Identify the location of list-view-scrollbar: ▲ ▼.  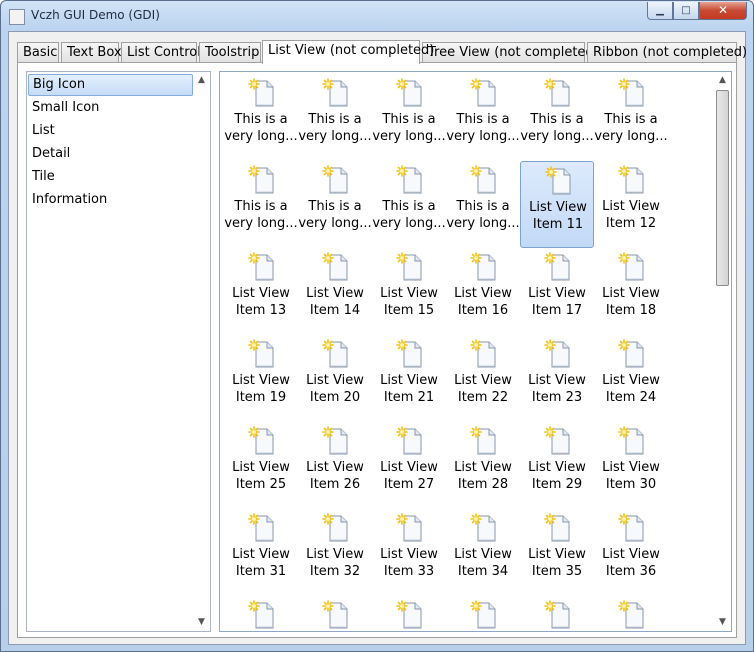
(722, 351).